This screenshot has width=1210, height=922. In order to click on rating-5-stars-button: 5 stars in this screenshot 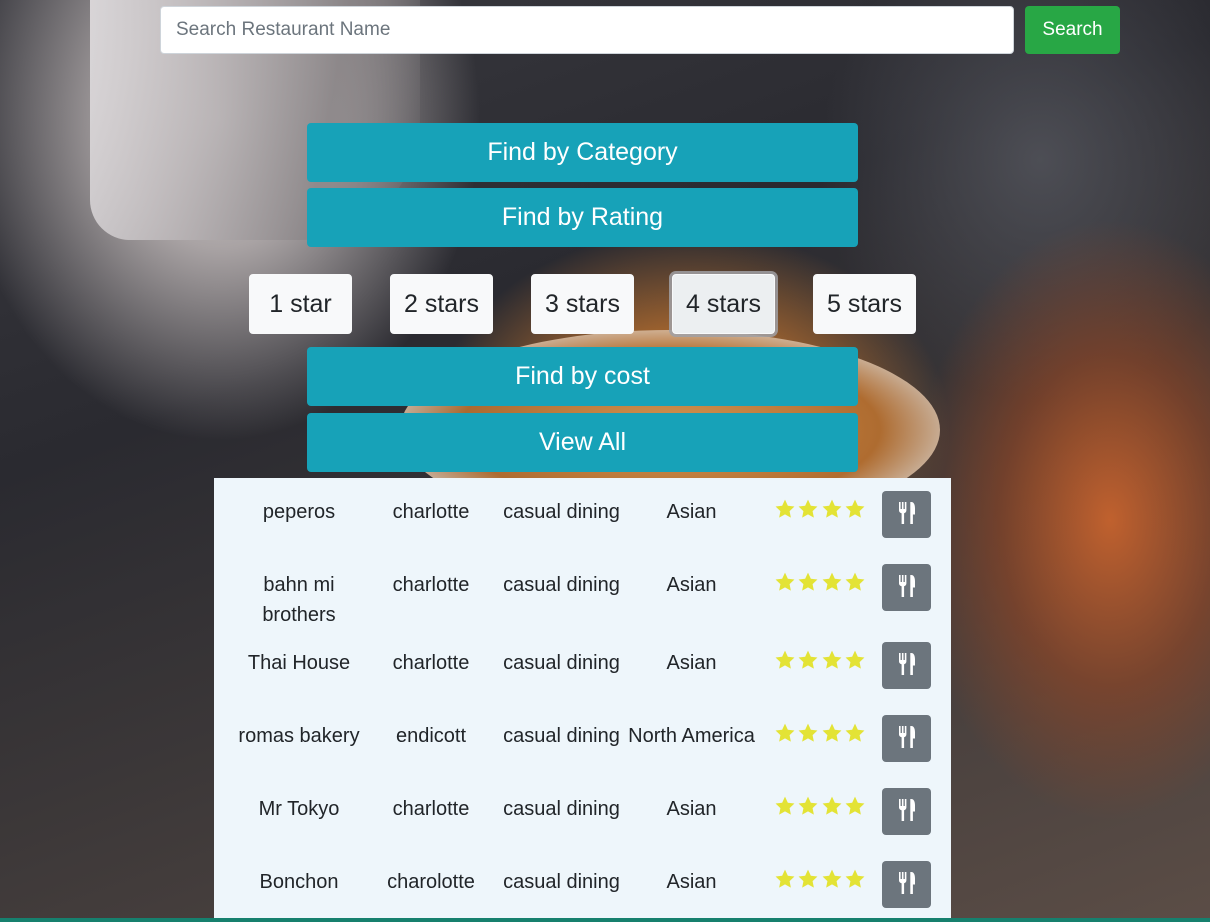, I will do `click(864, 304)`.